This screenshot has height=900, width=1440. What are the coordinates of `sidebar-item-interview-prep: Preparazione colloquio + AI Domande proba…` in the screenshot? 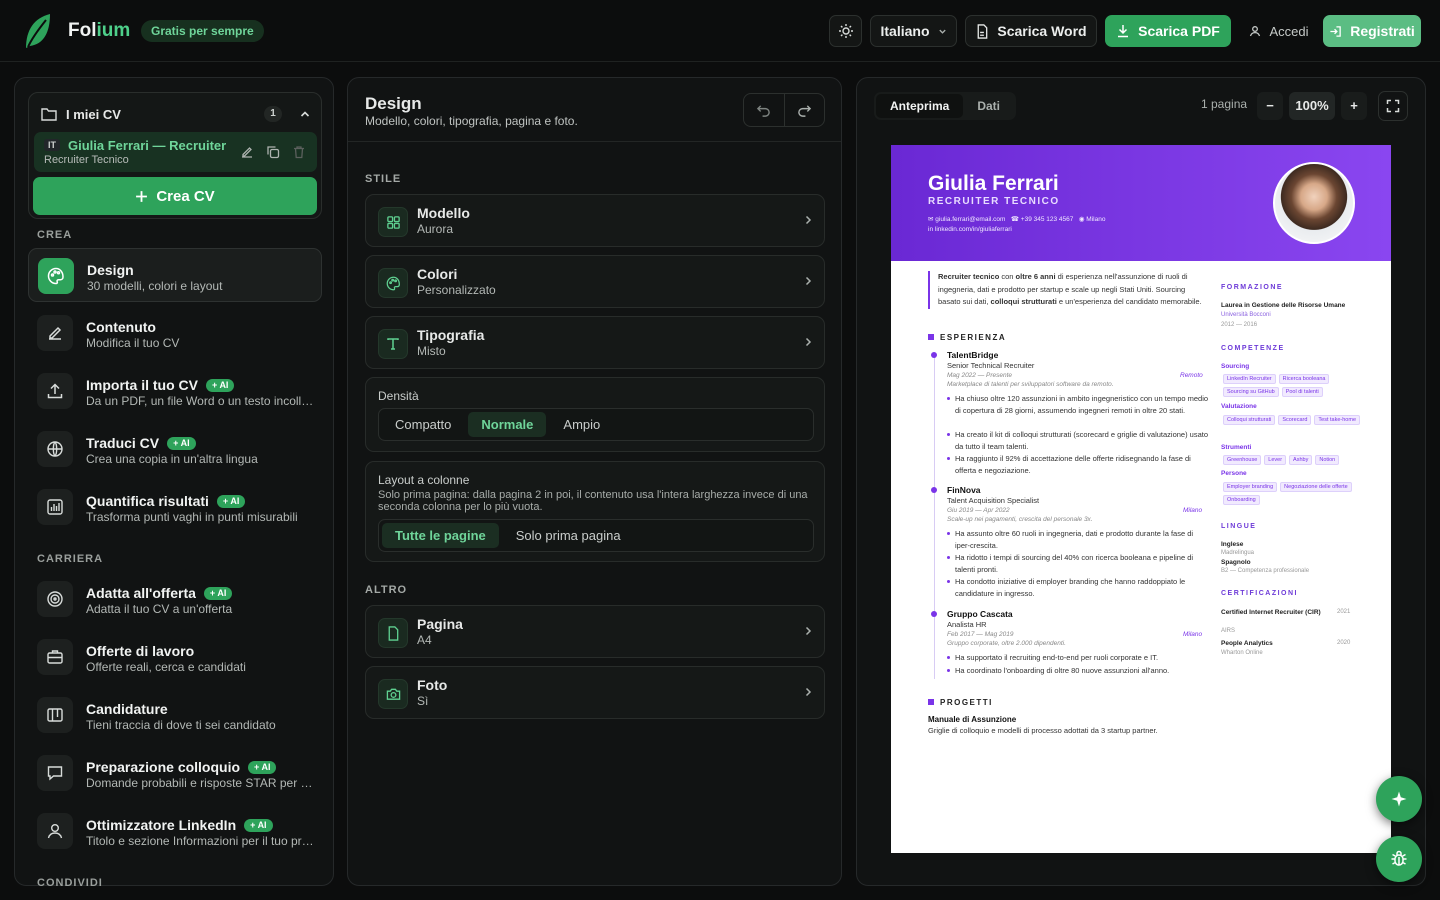 It's located at (175, 773).